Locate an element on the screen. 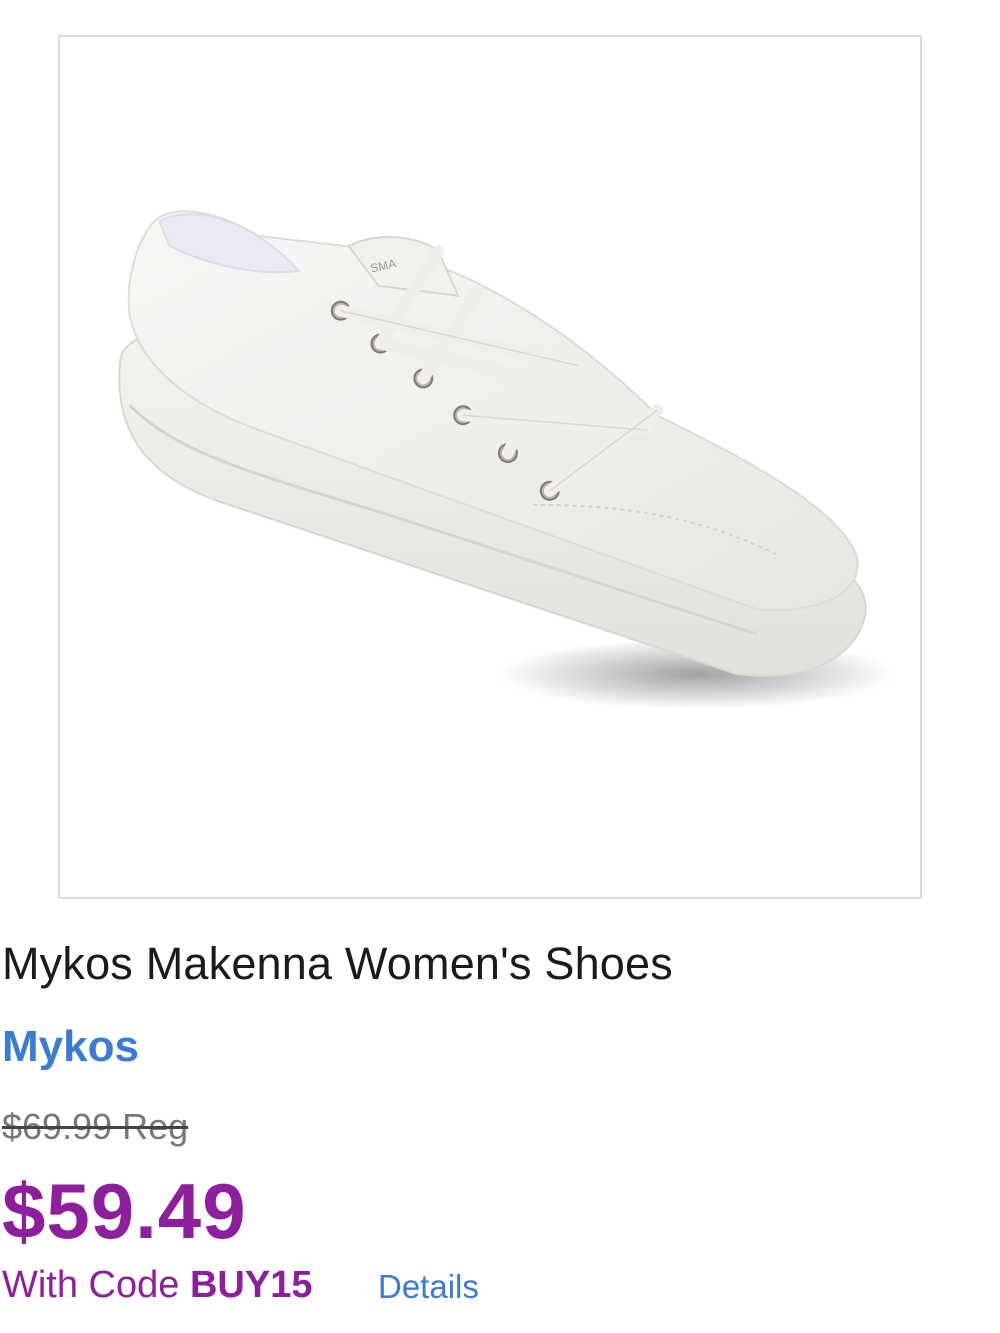 The image size is (1000, 1333). product-title: Mykos Makenna Women's Shoes is located at coordinates (337, 964).